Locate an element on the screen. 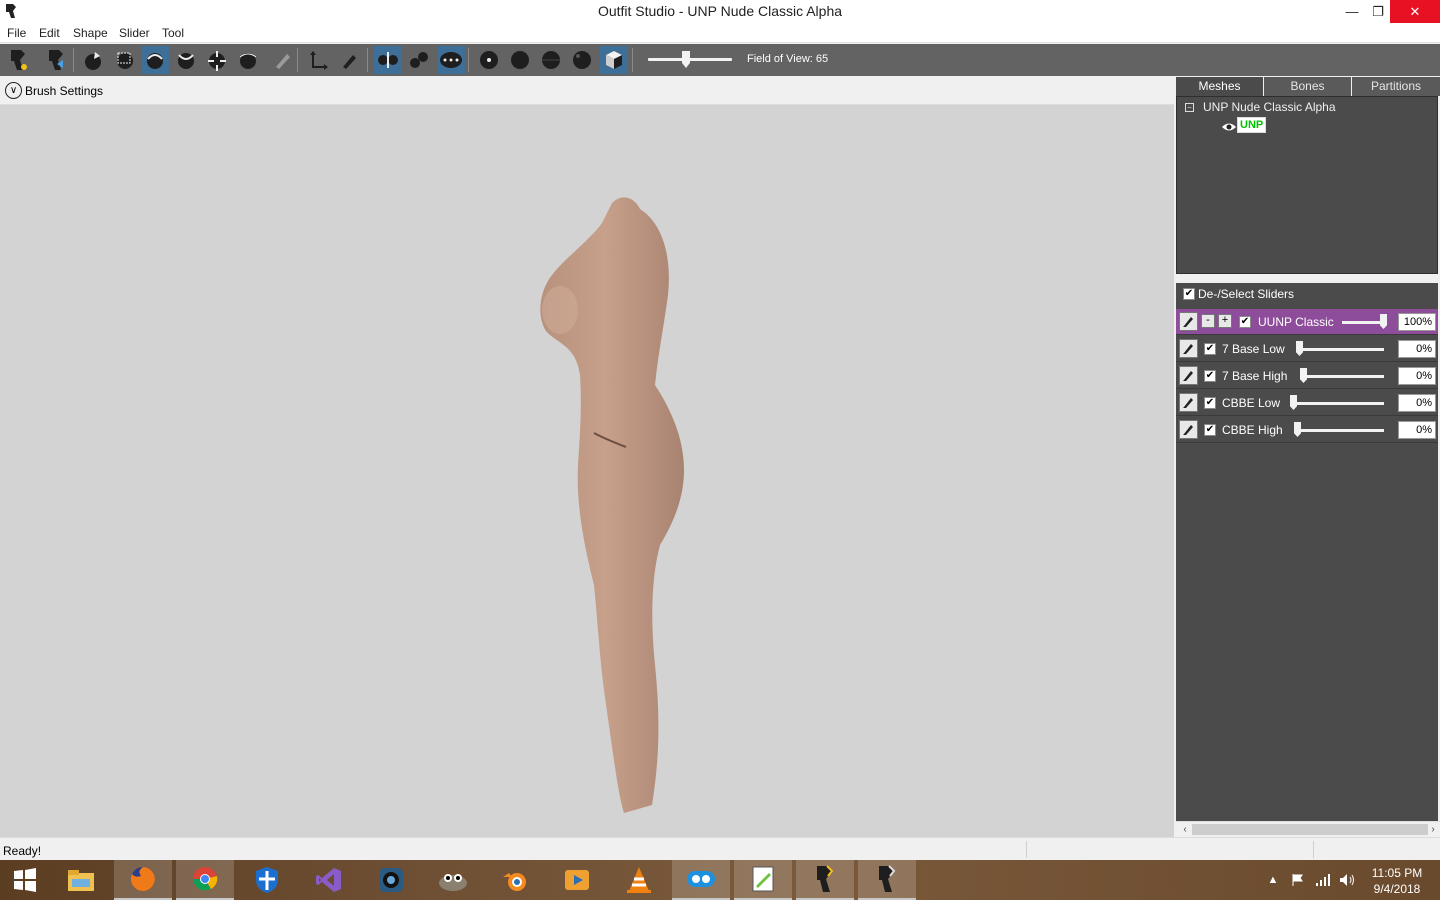  mesh-item-unp: UNP is located at coordinates (1252, 125).